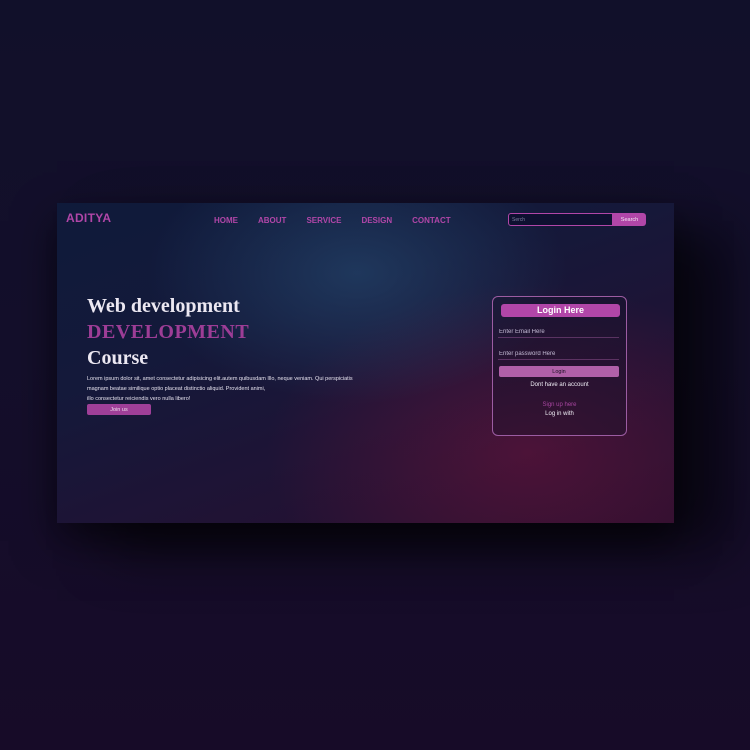  What do you see at coordinates (119, 409) in the screenshot?
I see `join-us-button: Join us` at bounding box center [119, 409].